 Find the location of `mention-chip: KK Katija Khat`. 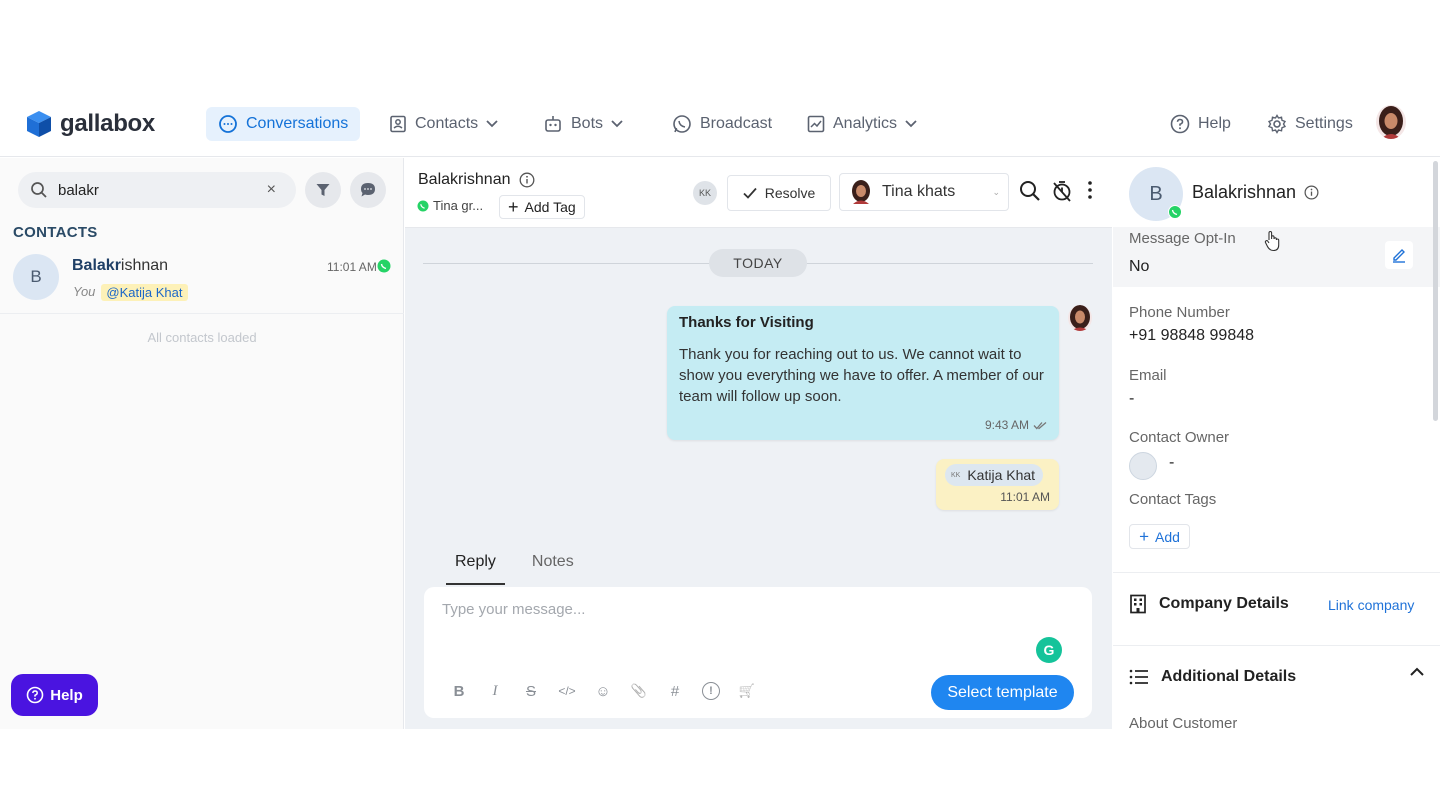

mention-chip: KK Katija Khat is located at coordinates (994, 475).